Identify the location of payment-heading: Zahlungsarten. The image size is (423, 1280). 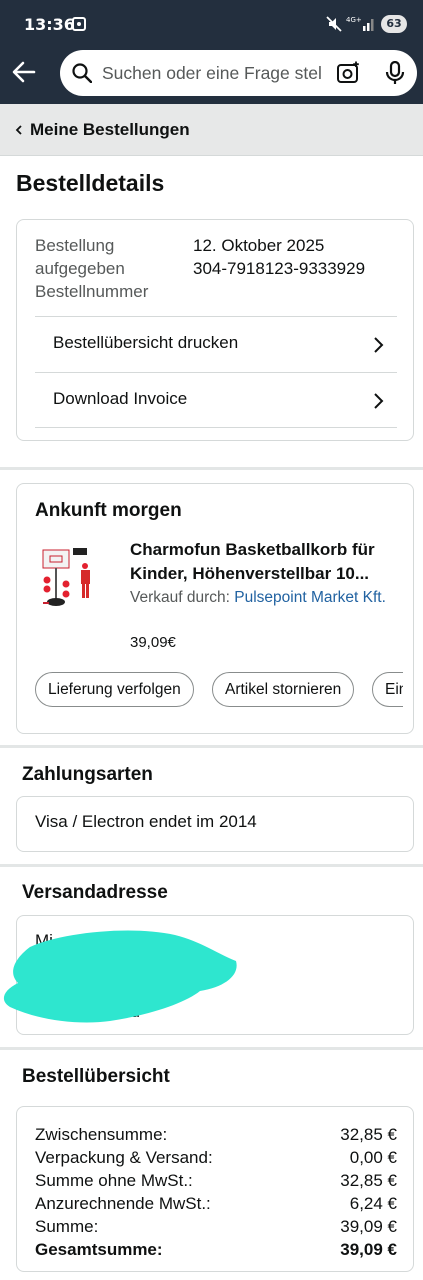
(87, 774).